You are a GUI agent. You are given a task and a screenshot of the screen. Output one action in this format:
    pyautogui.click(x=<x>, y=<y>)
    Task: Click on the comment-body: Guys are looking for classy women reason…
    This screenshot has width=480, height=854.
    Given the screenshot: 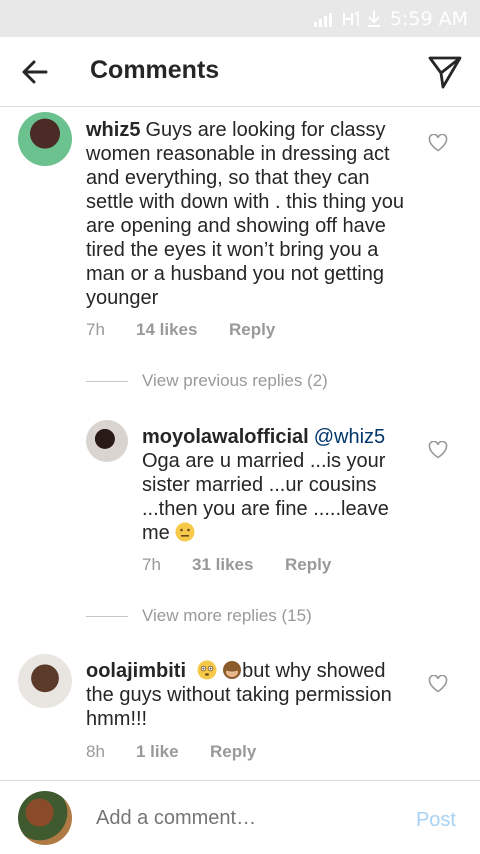 What is the action you would take?
    pyautogui.click(x=245, y=214)
    